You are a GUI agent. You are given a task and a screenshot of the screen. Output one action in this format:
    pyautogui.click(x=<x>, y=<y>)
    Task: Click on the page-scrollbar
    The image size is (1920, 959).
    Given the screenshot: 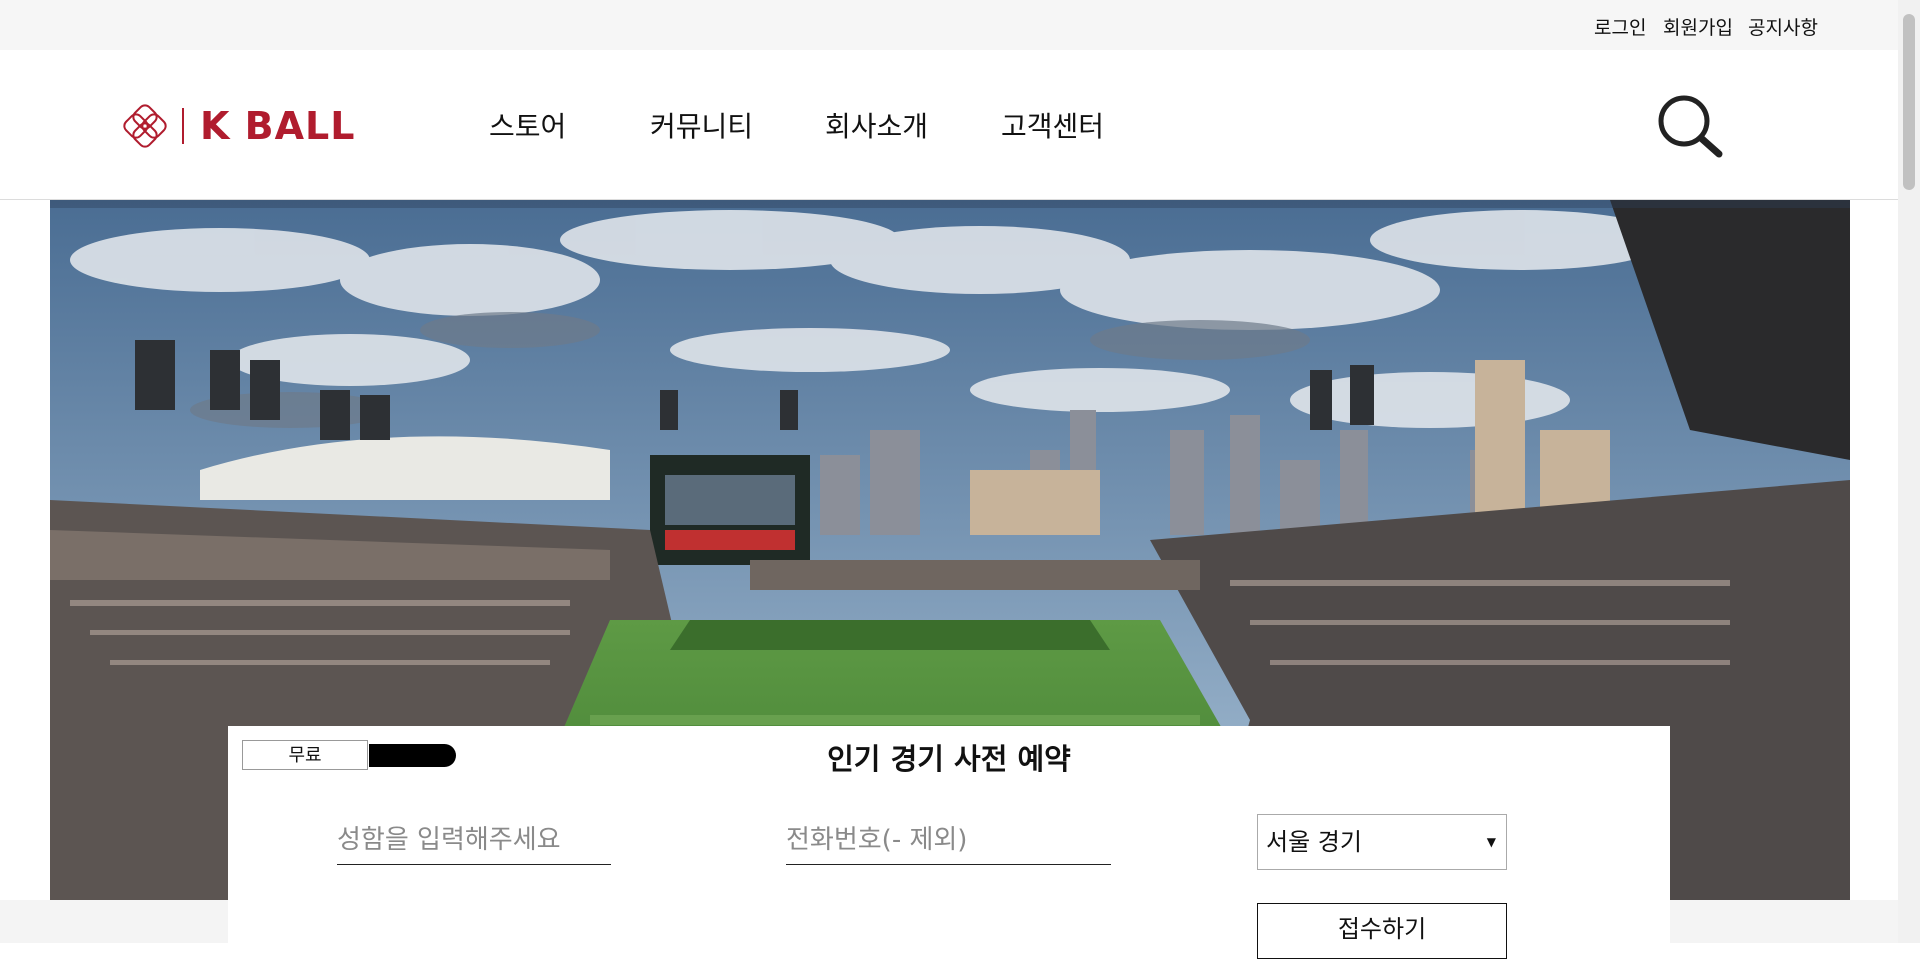 What is the action you would take?
    pyautogui.click(x=1909, y=471)
    